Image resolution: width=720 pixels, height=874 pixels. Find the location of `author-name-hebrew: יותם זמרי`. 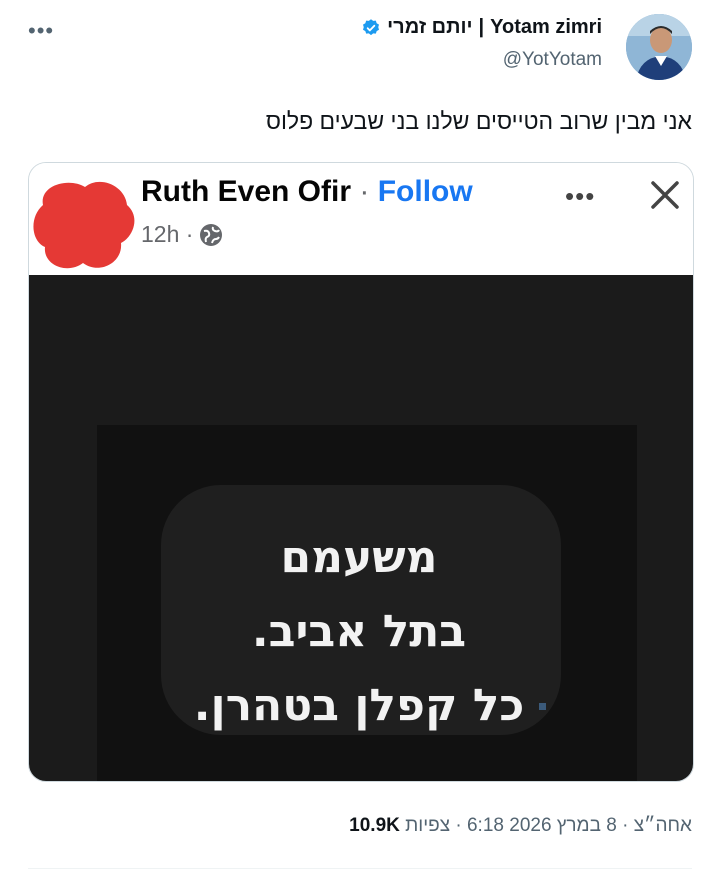

author-name-hebrew: יותם זמרי is located at coordinates (429, 27).